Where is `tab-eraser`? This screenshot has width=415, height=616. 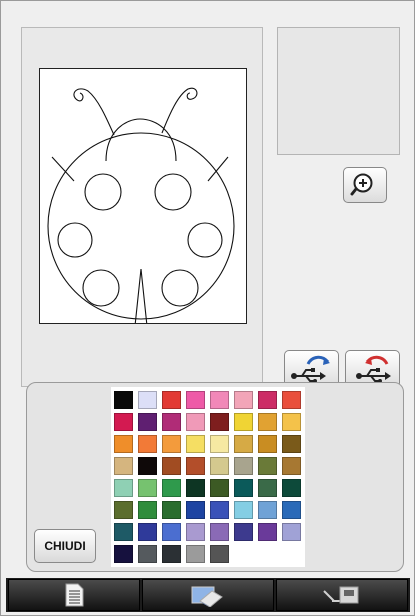 tab-eraser is located at coordinates (208, 595).